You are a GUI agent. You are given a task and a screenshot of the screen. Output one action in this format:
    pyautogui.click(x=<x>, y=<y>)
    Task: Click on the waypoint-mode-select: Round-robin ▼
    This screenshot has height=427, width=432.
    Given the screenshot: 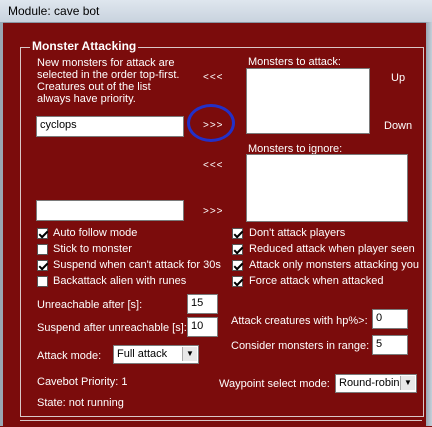 What is the action you would take?
    pyautogui.click(x=376, y=383)
    